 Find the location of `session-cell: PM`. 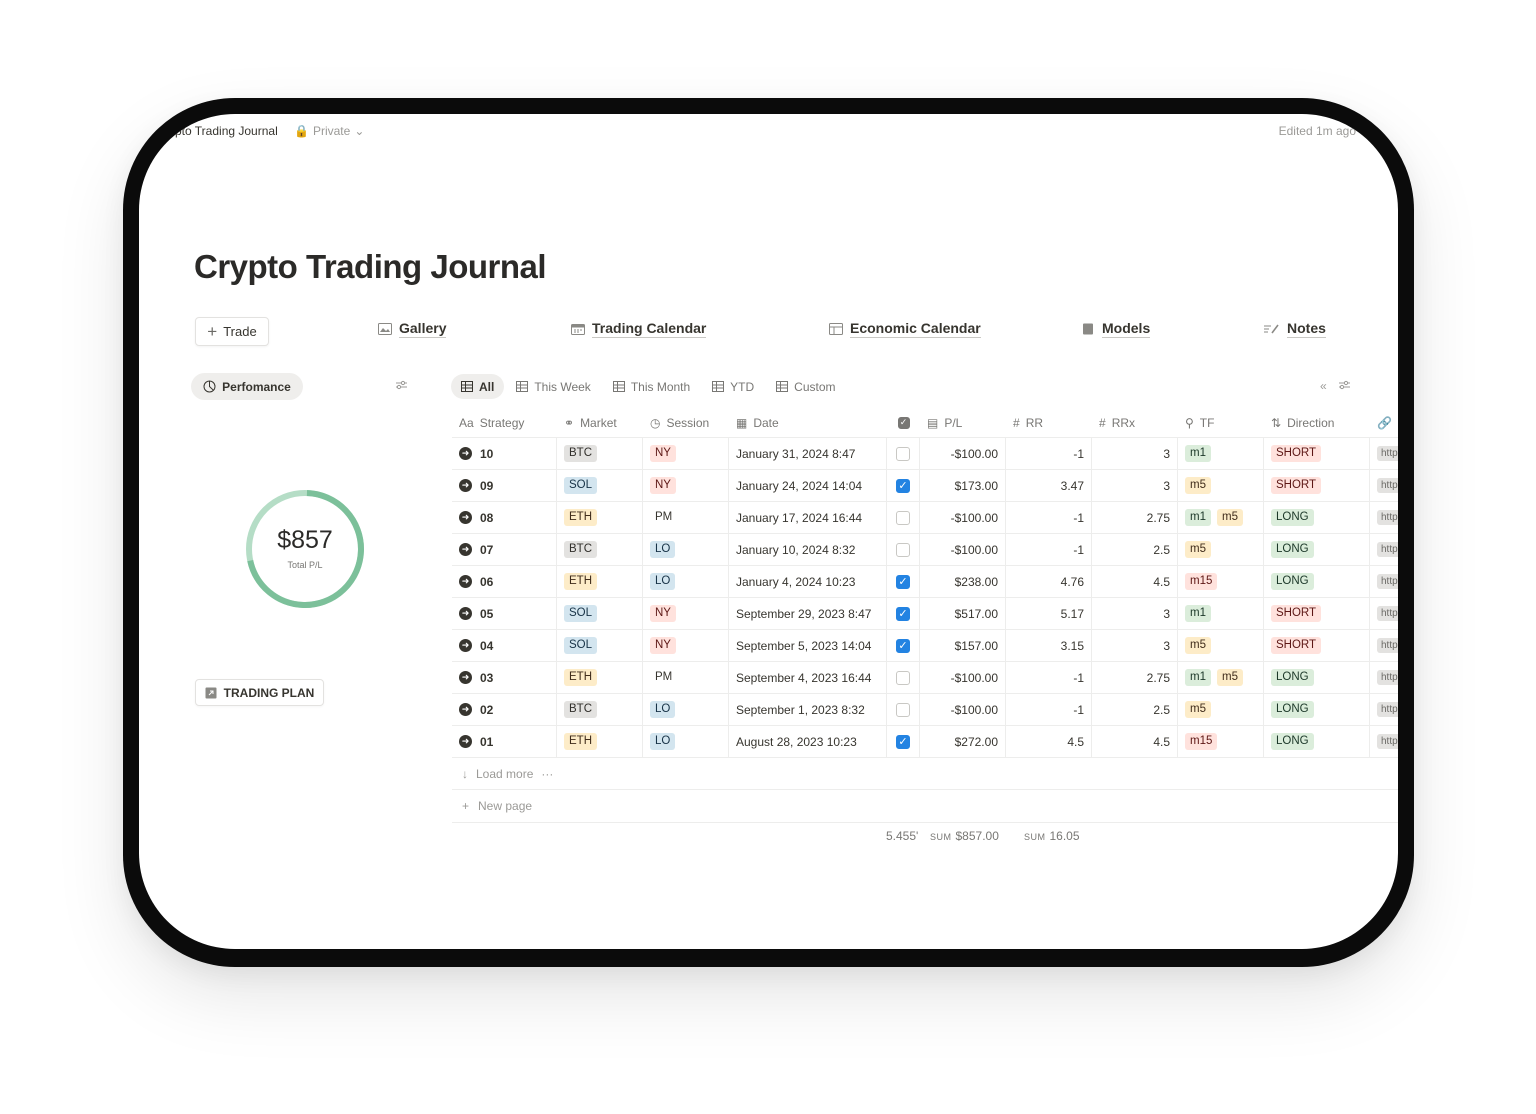

session-cell: PM is located at coordinates (686, 677).